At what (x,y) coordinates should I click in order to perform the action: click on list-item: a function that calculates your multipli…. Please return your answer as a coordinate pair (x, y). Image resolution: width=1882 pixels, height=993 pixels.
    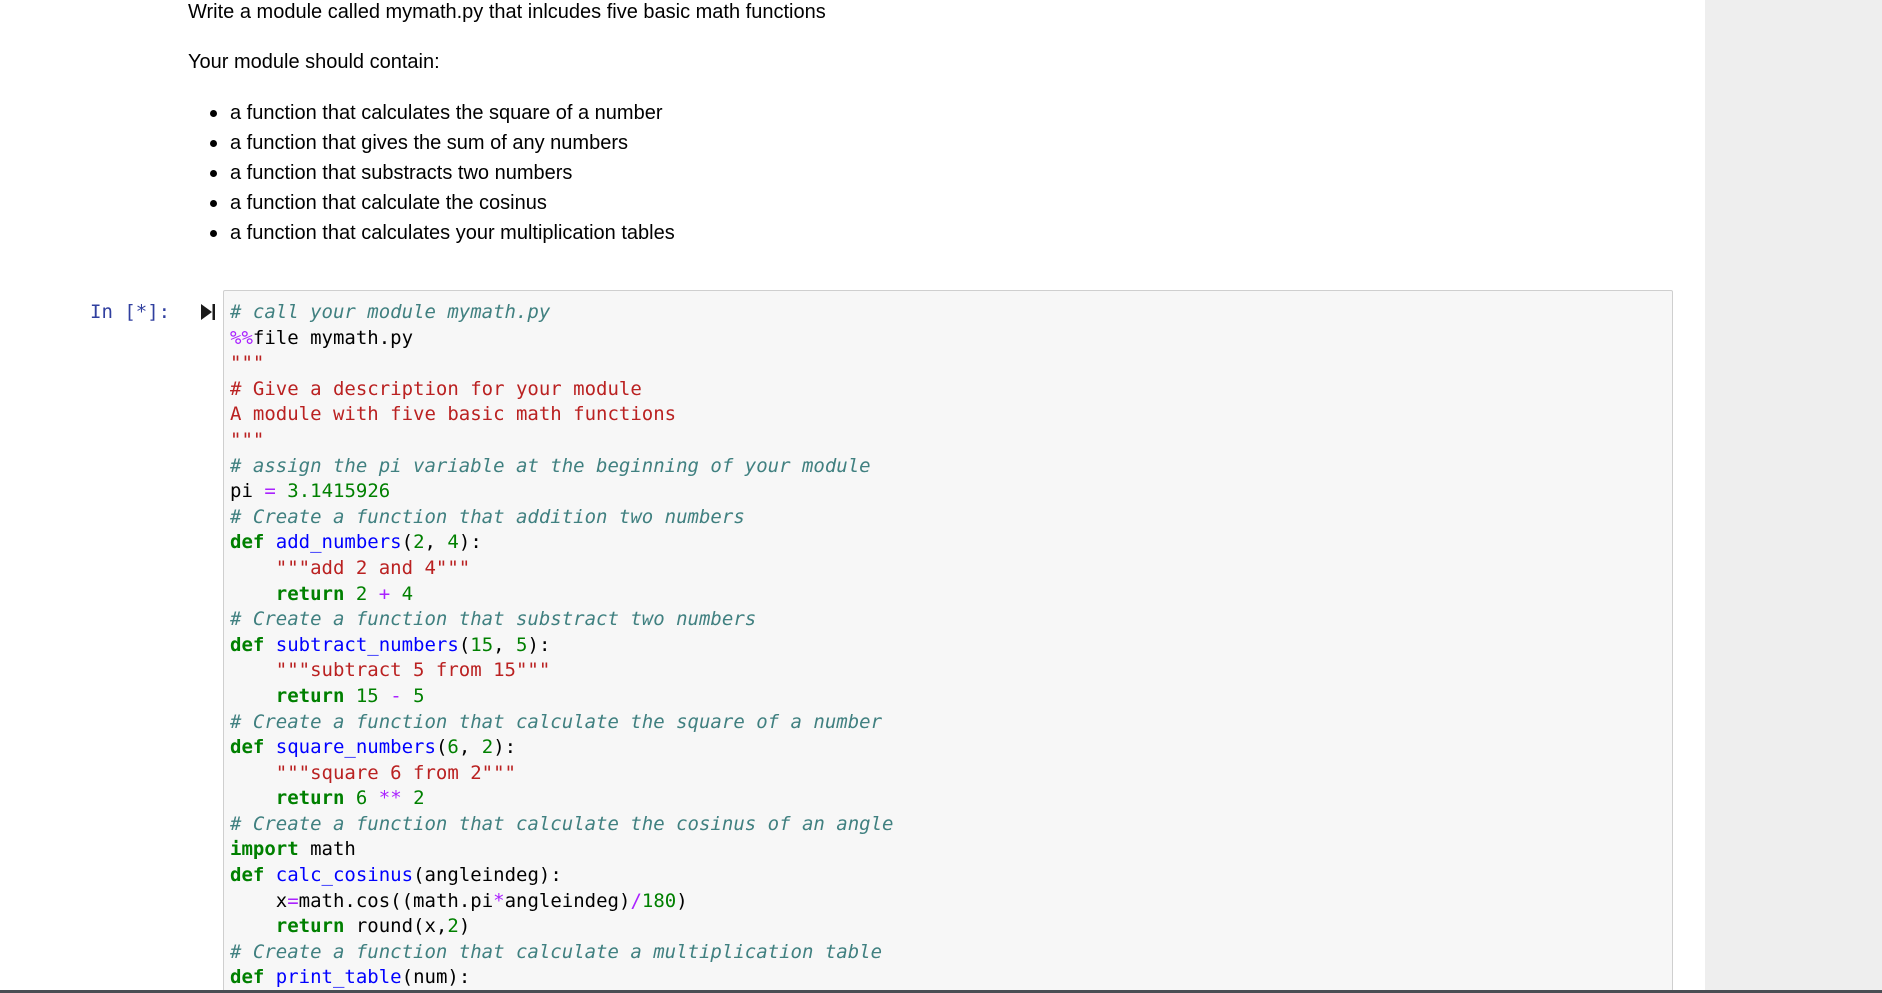
    Looking at the image, I should click on (431, 236).